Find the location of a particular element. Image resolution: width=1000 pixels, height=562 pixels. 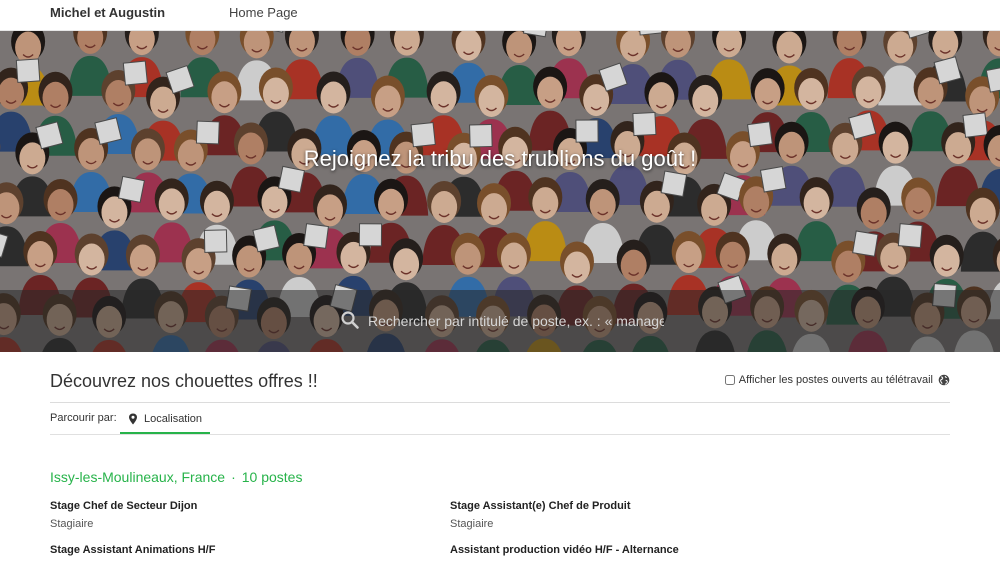

job-listing-item: Stage Assistant Animations H/F is located at coordinates (250, 550).